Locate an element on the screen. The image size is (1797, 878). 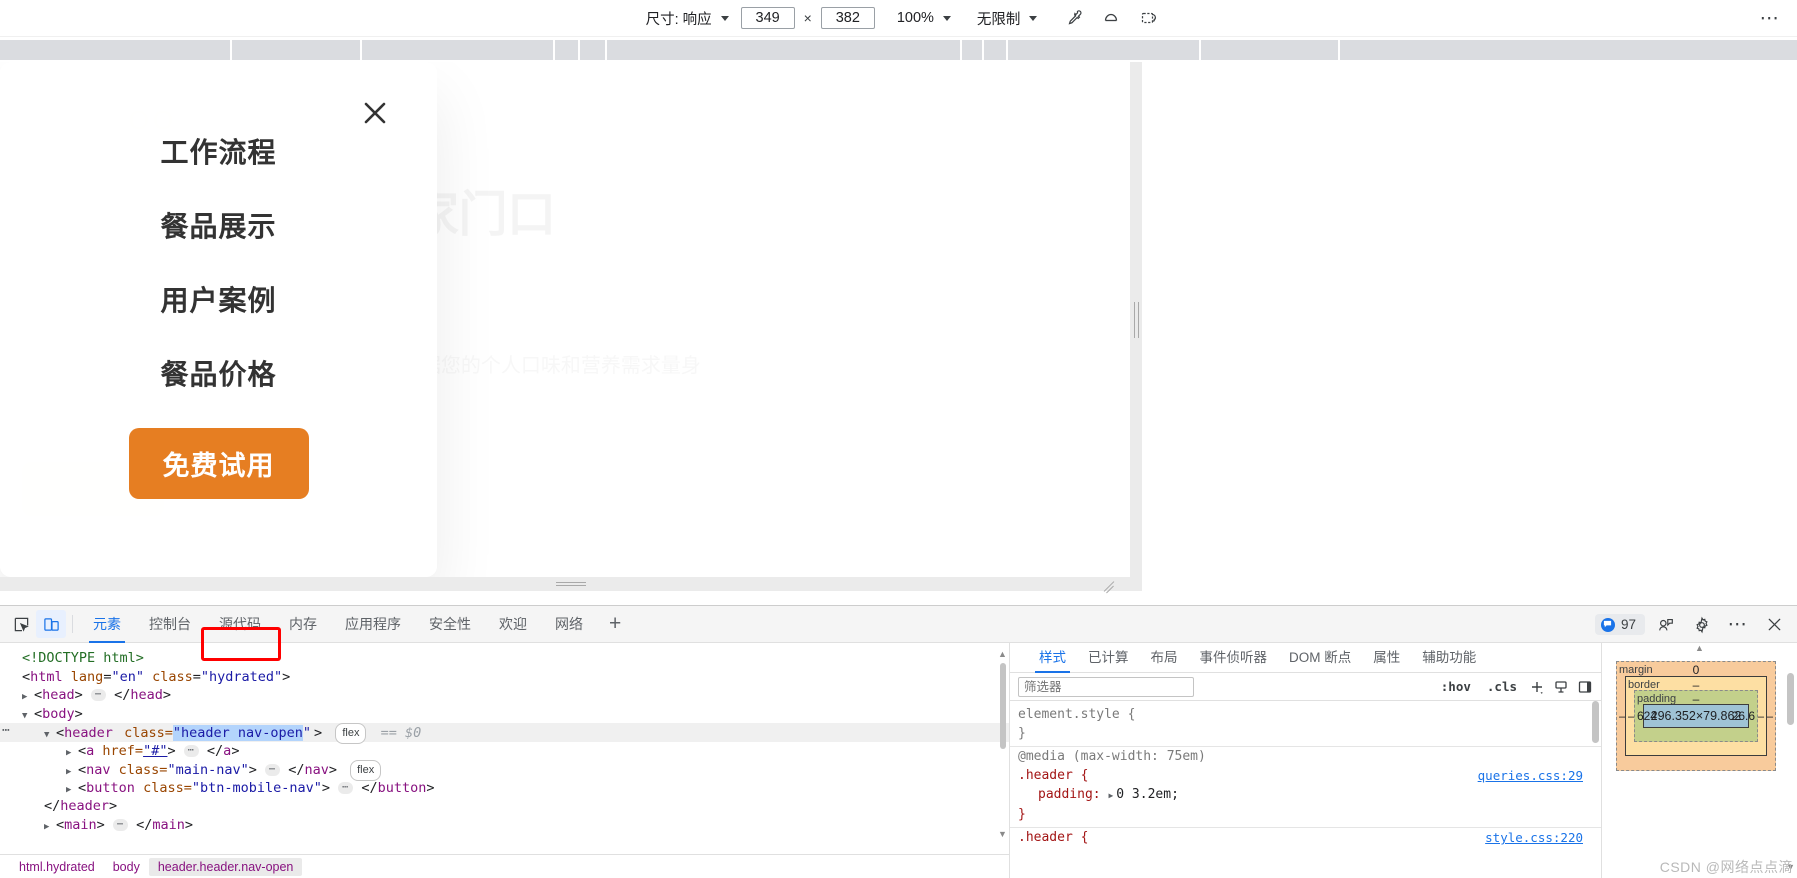
toggle-class-button: .cls is located at coordinates (1502, 686).